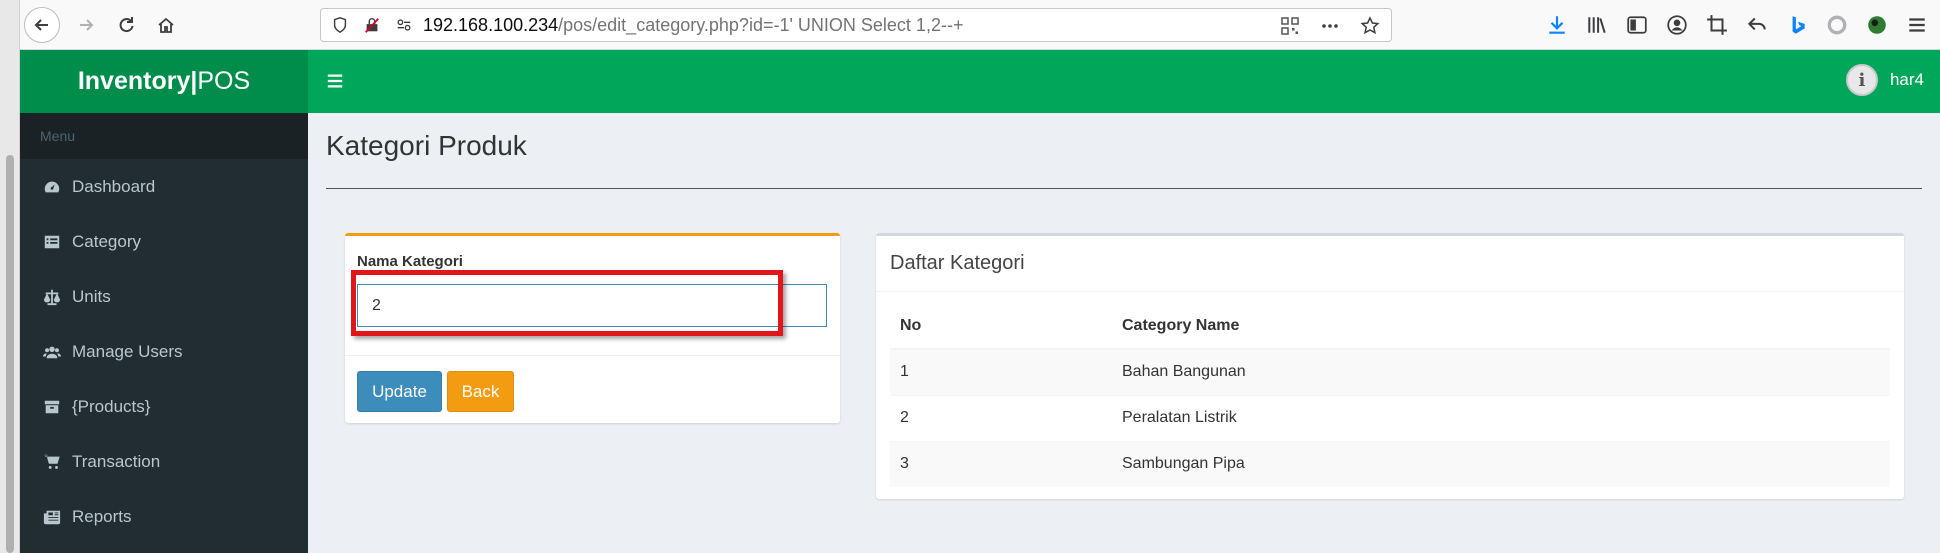 The width and height of the screenshot is (1940, 553). I want to click on sidebar-item-manage-users: Manage Users, so click(164, 351).